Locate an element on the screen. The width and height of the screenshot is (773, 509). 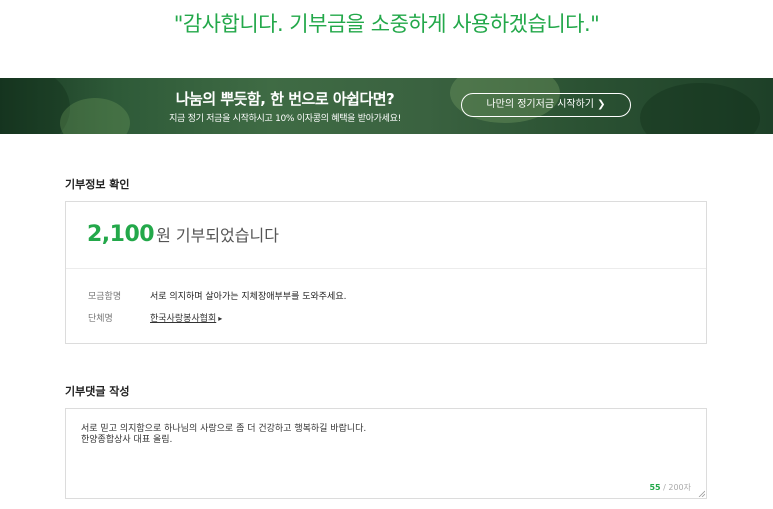
amount-suffix: 원 기부되었습니다 is located at coordinates (217, 235).